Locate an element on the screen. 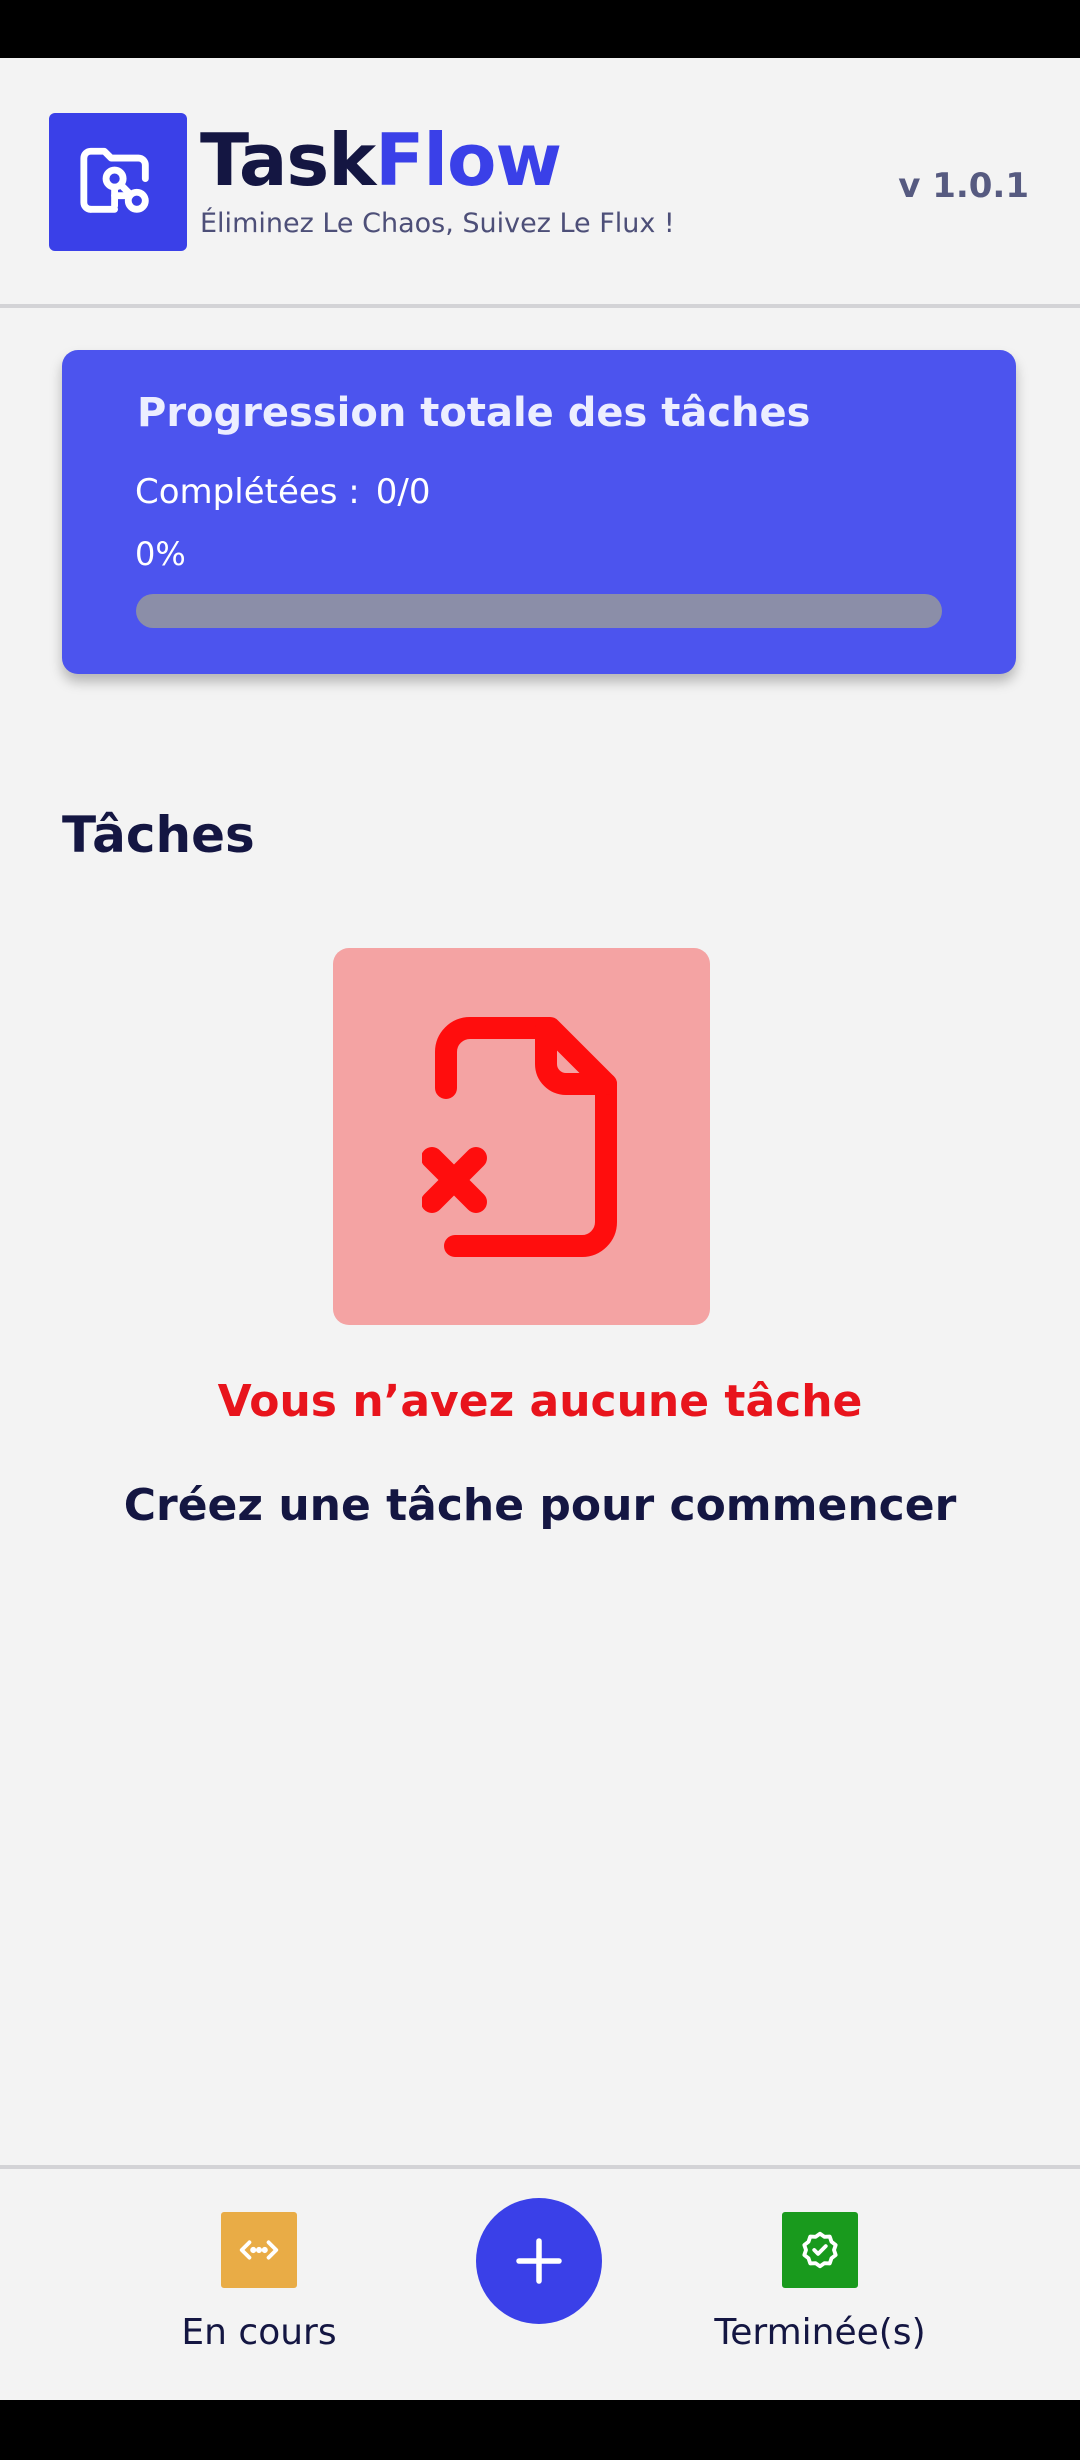 This screenshot has height=2460, width=1080. app-title: TaskFlow is located at coordinates (381, 160).